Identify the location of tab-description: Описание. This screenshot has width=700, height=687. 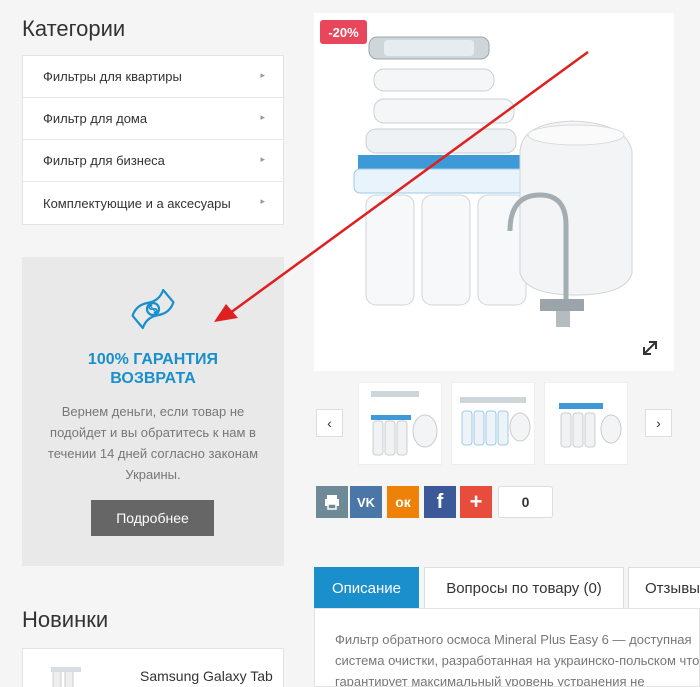
(366, 588).